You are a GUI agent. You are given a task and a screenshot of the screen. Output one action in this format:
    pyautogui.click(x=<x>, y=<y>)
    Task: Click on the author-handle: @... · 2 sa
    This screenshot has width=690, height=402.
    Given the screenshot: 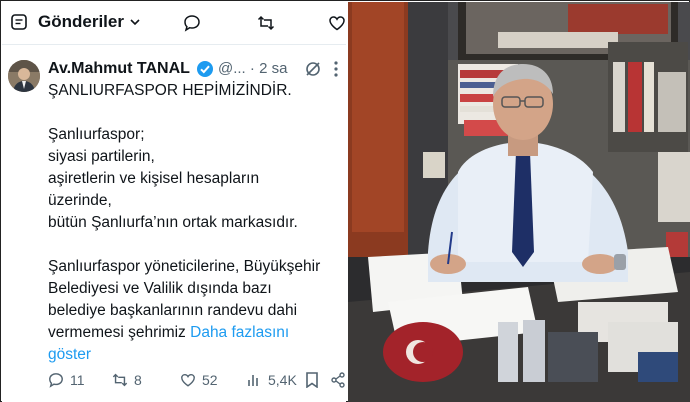 What is the action you would take?
    pyautogui.click(x=252, y=68)
    